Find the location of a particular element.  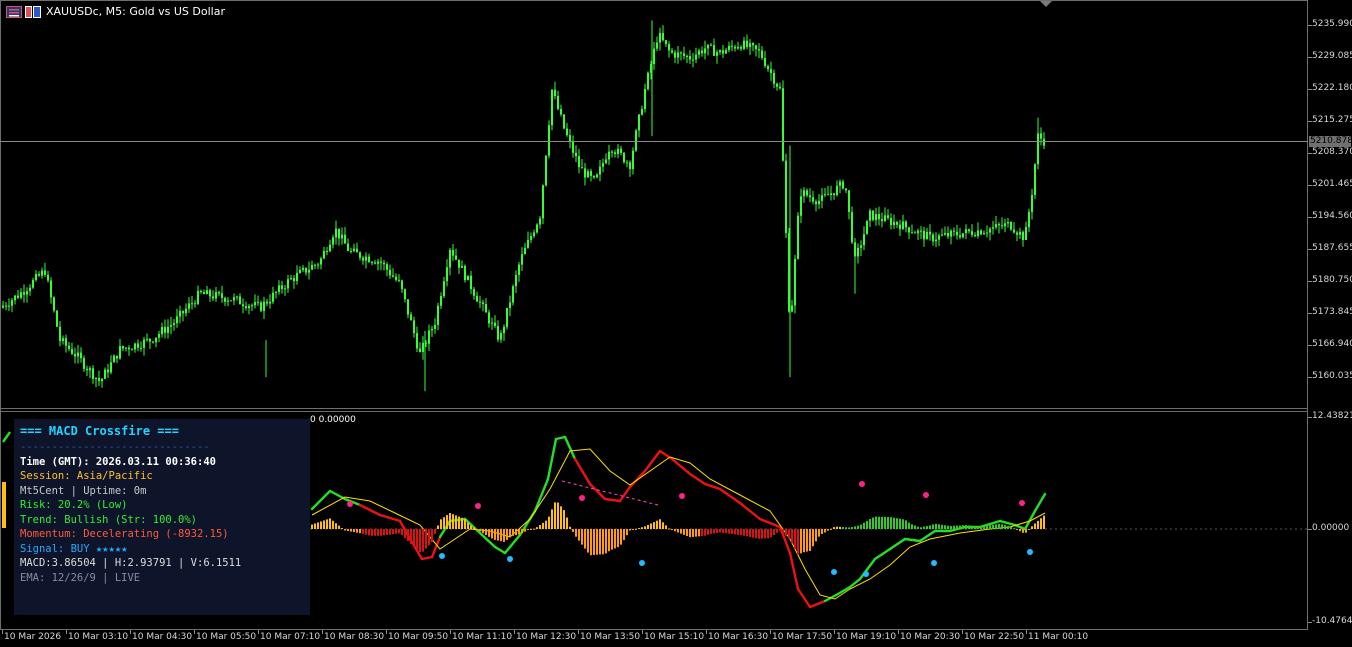

price-axis-label: 5173.845 is located at coordinates (1332, 312).